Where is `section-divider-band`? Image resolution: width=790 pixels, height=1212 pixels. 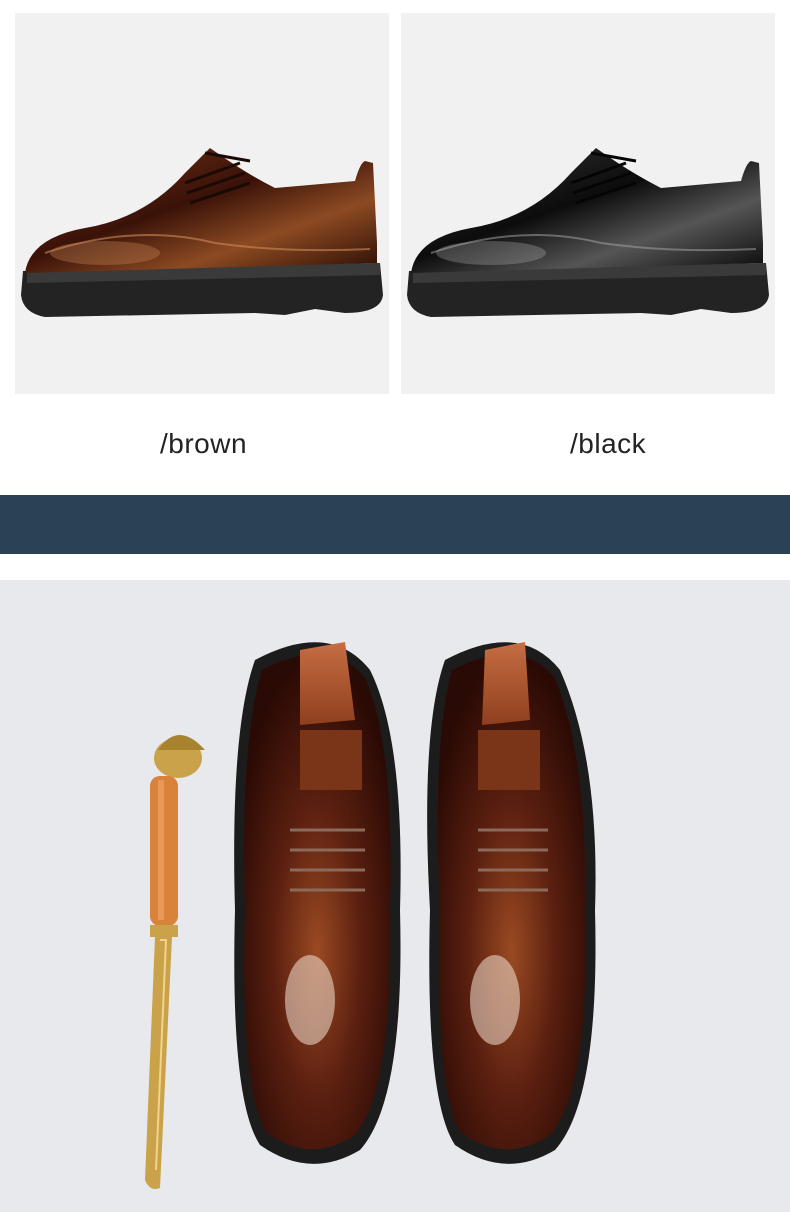
section-divider-band is located at coordinates (395, 524).